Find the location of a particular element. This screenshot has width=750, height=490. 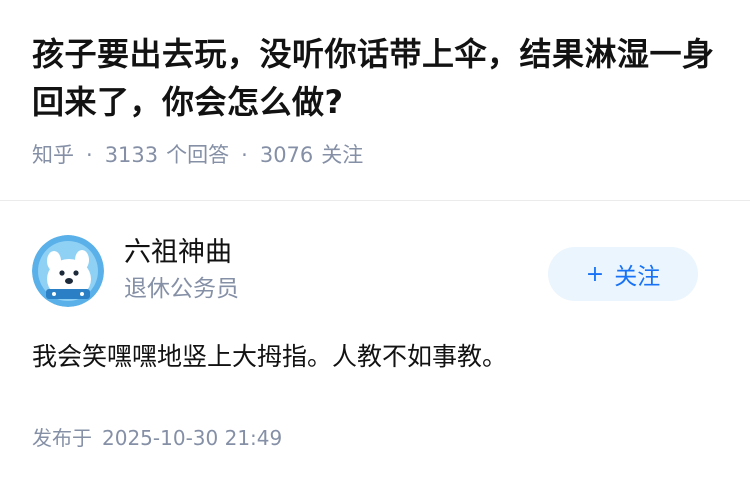

author-info: 六祖神曲 退休公务员 is located at coordinates (181, 270).